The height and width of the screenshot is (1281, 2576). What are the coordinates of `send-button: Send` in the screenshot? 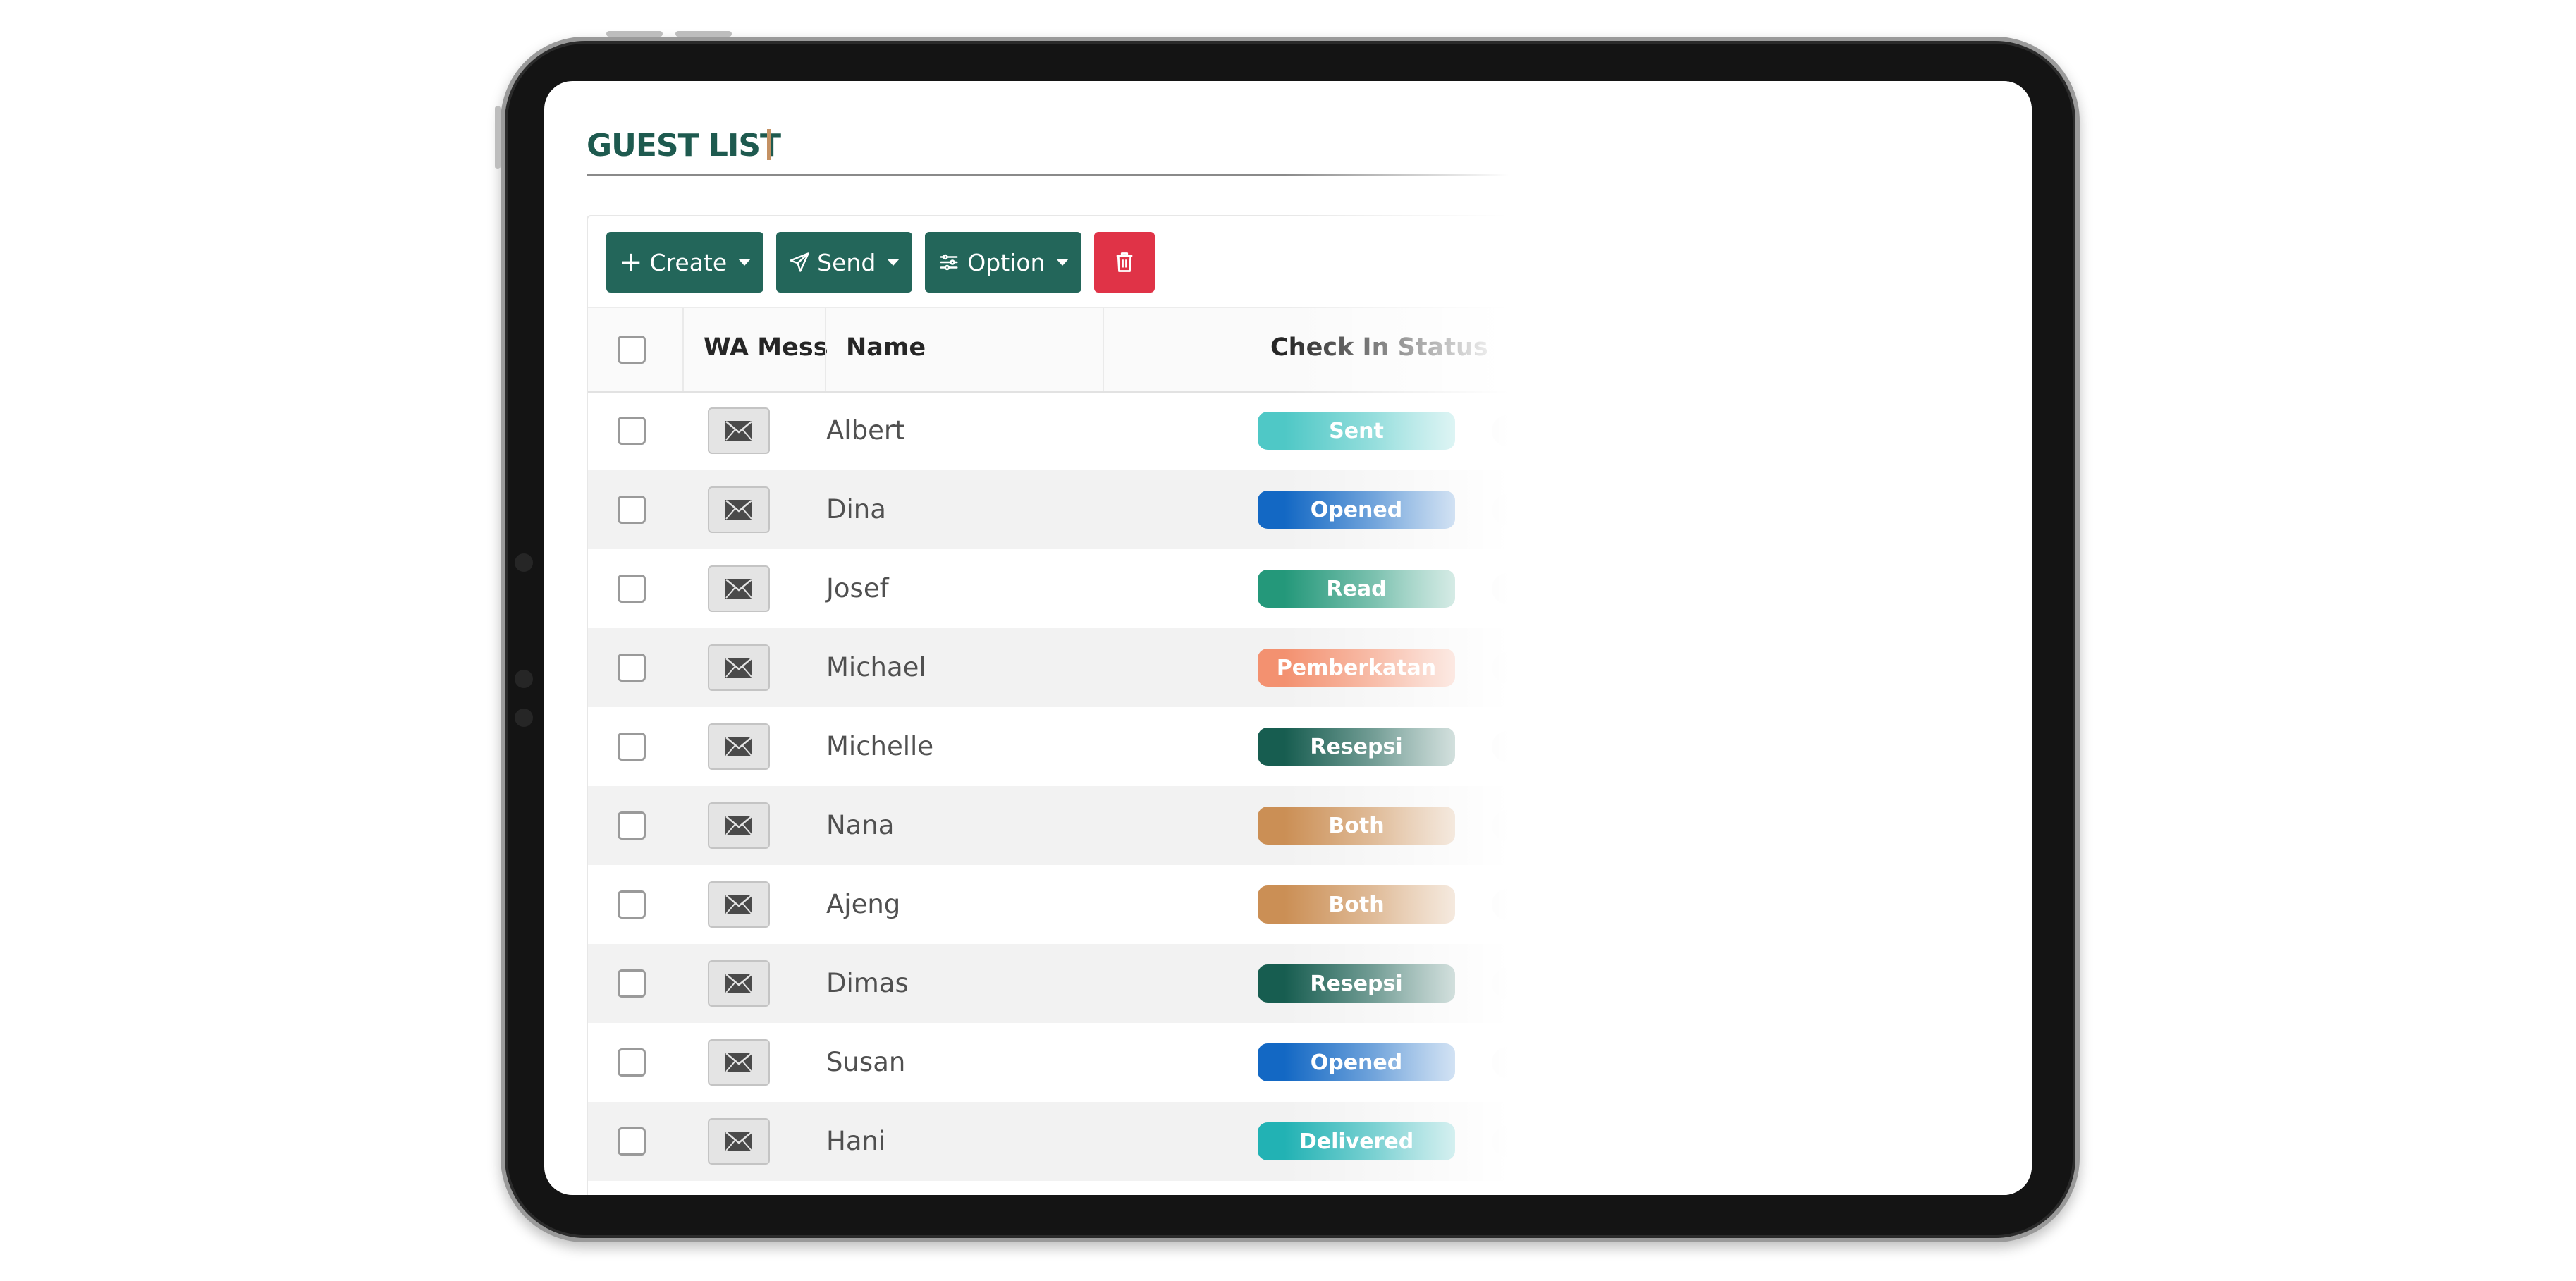 It's located at (844, 262).